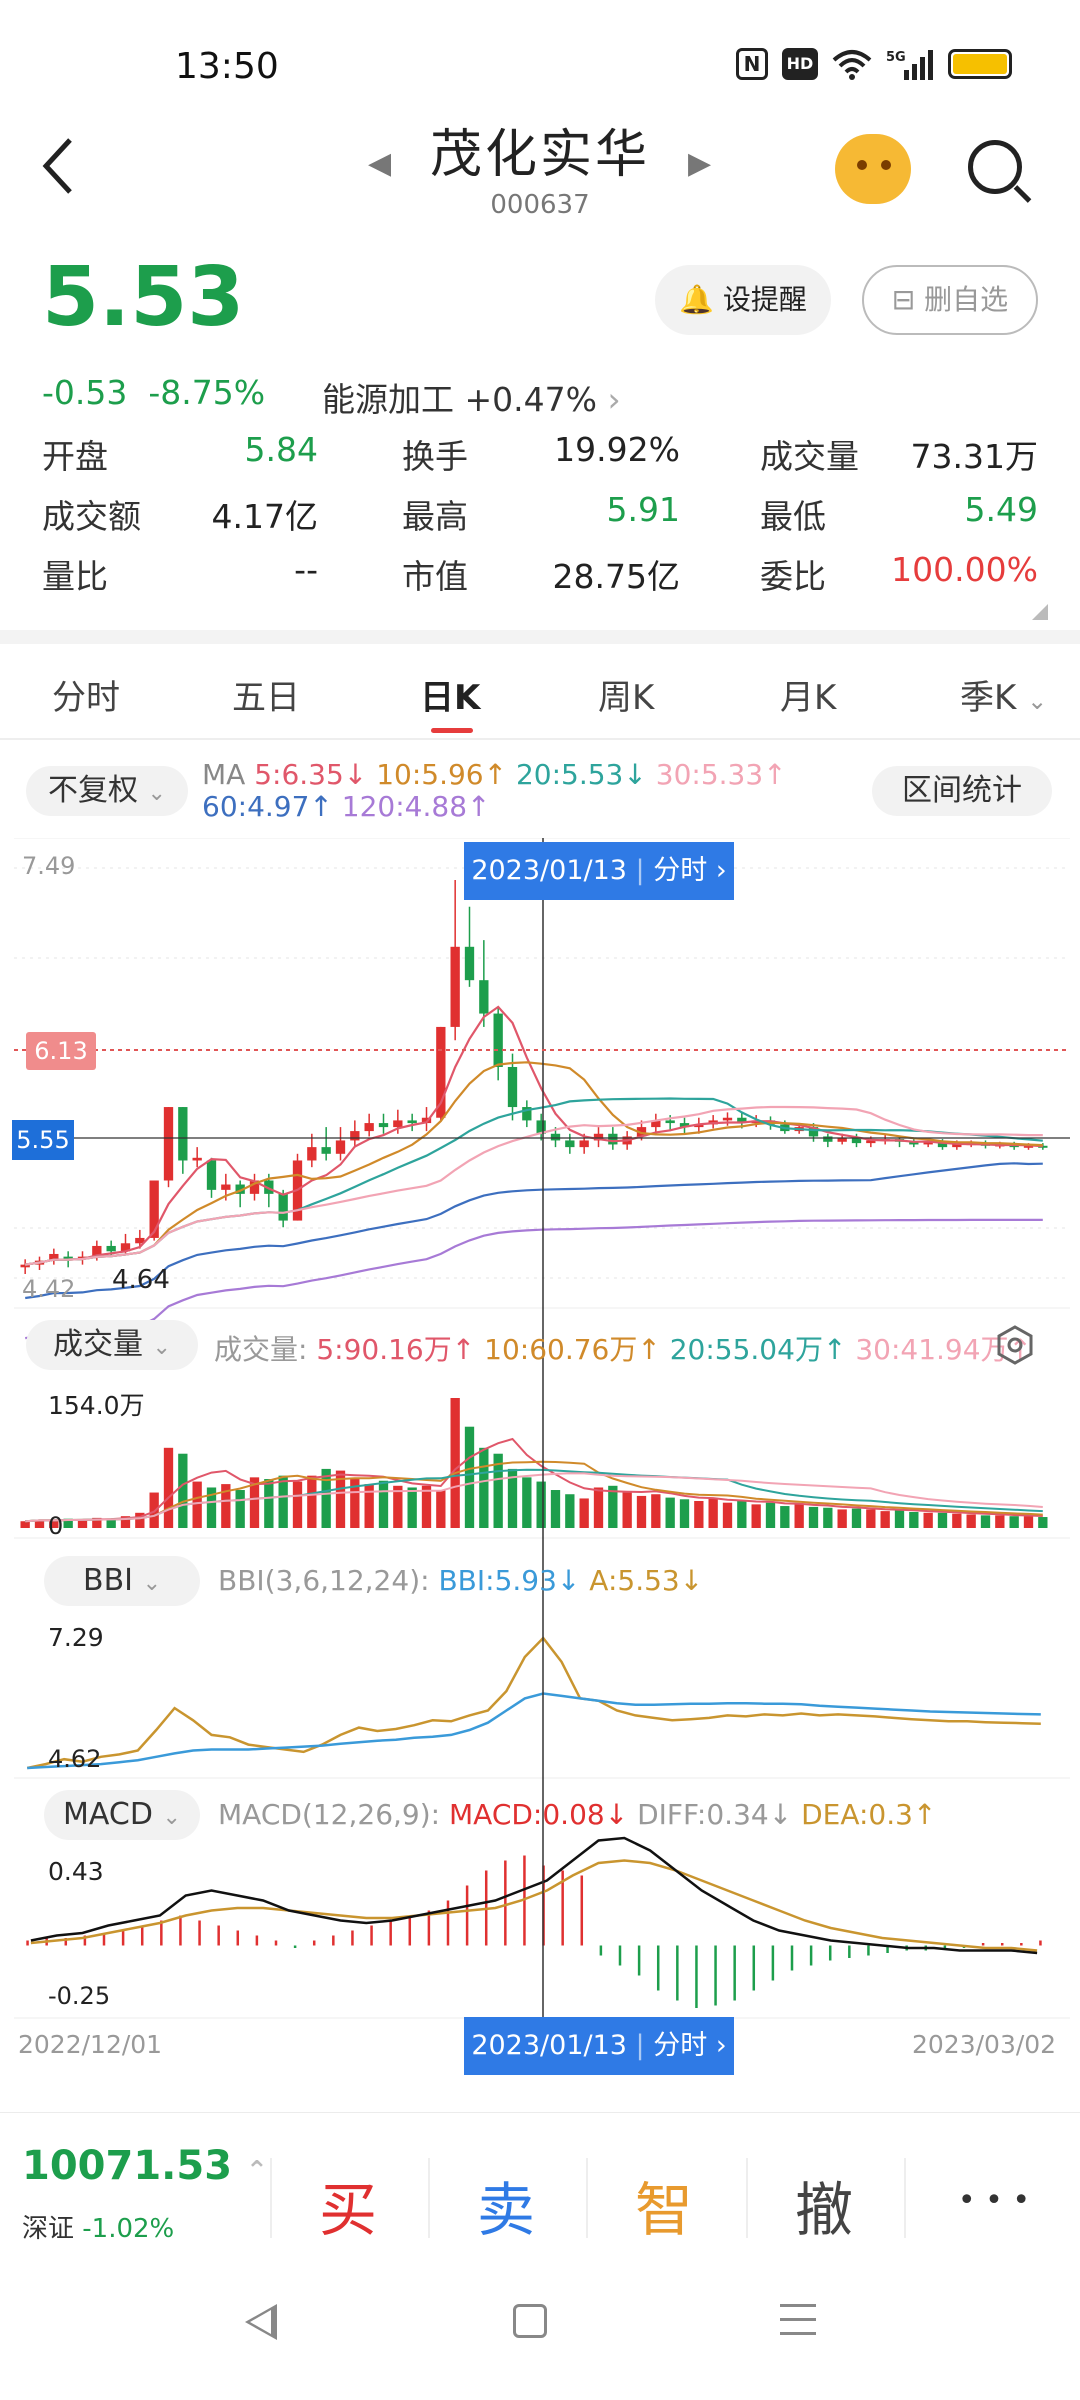 Image resolution: width=1080 pixels, height=2400 pixels. I want to click on network-type: 5G, so click(896, 57).